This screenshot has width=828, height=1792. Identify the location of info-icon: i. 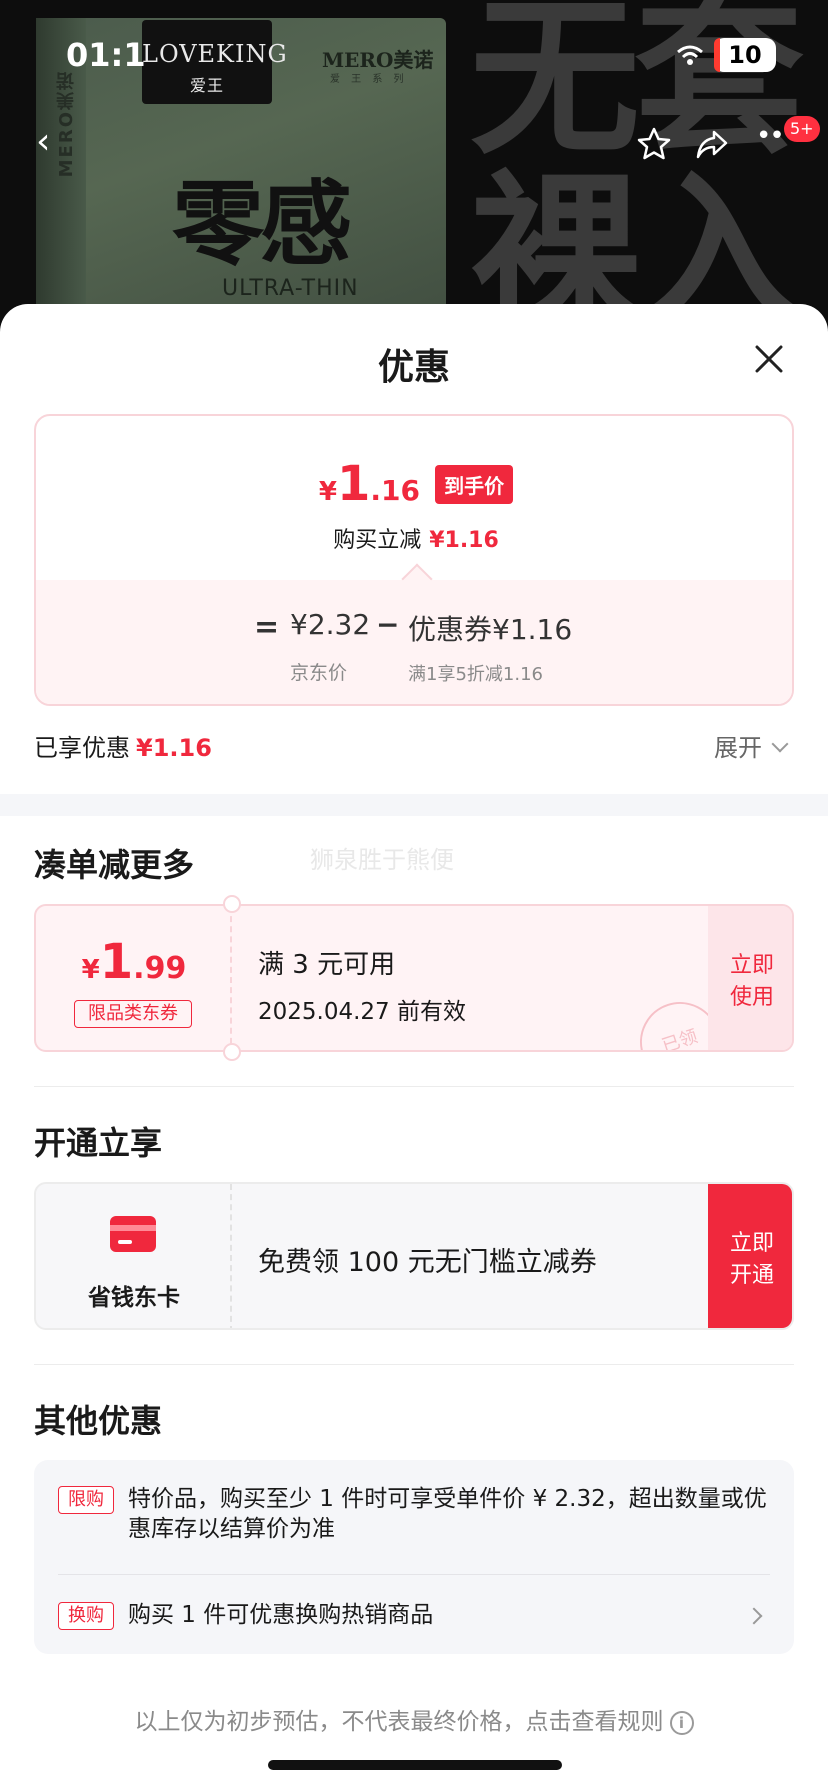
(681, 1723).